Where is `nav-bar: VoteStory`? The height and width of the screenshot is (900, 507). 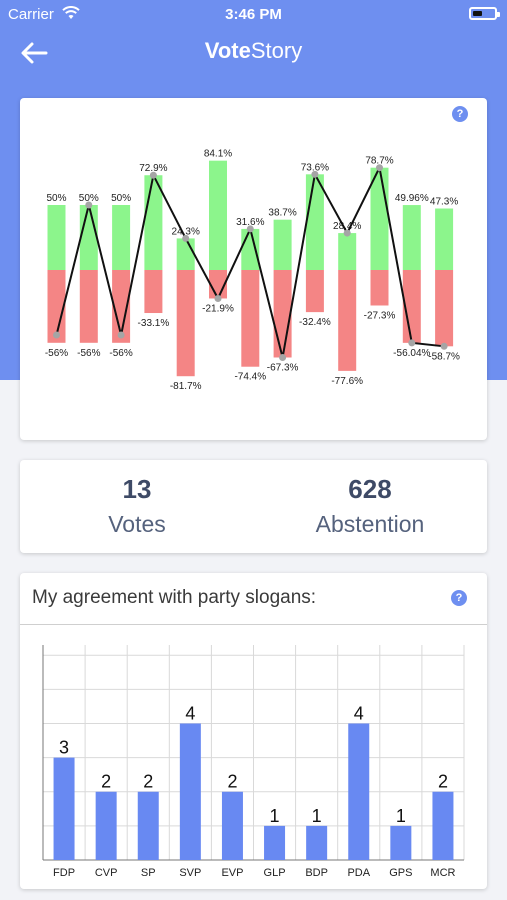
nav-bar: VoteStory is located at coordinates (253, 53).